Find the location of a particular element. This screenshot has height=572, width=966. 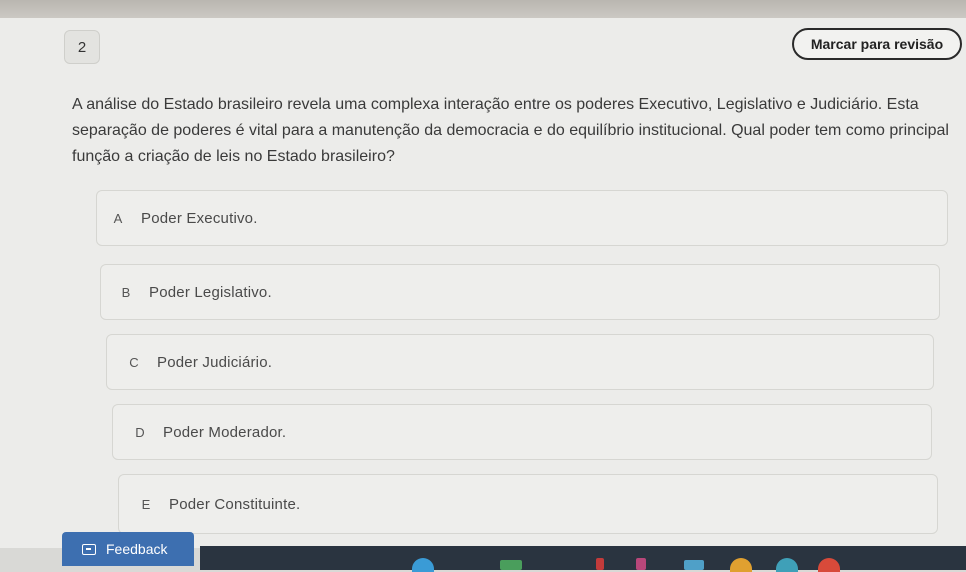

option-b: B Poder Legislativo. is located at coordinates (520, 292).